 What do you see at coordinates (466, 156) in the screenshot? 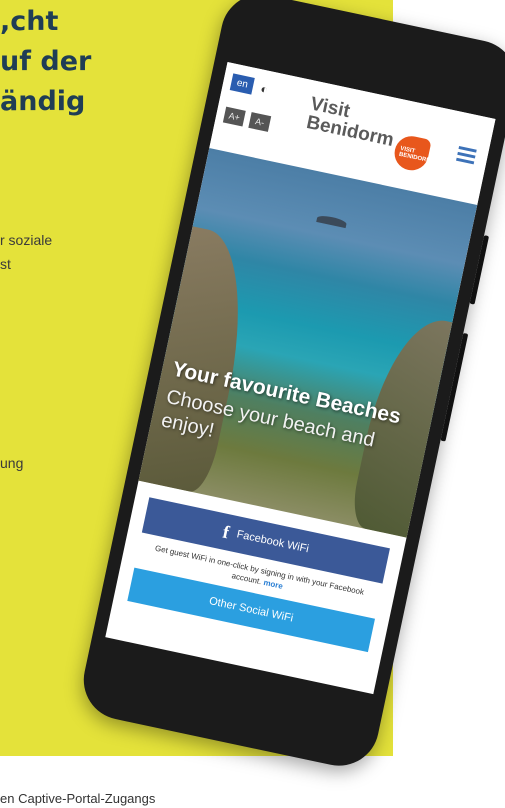
I see `hamburger-icon` at bounding box center [466, 156].